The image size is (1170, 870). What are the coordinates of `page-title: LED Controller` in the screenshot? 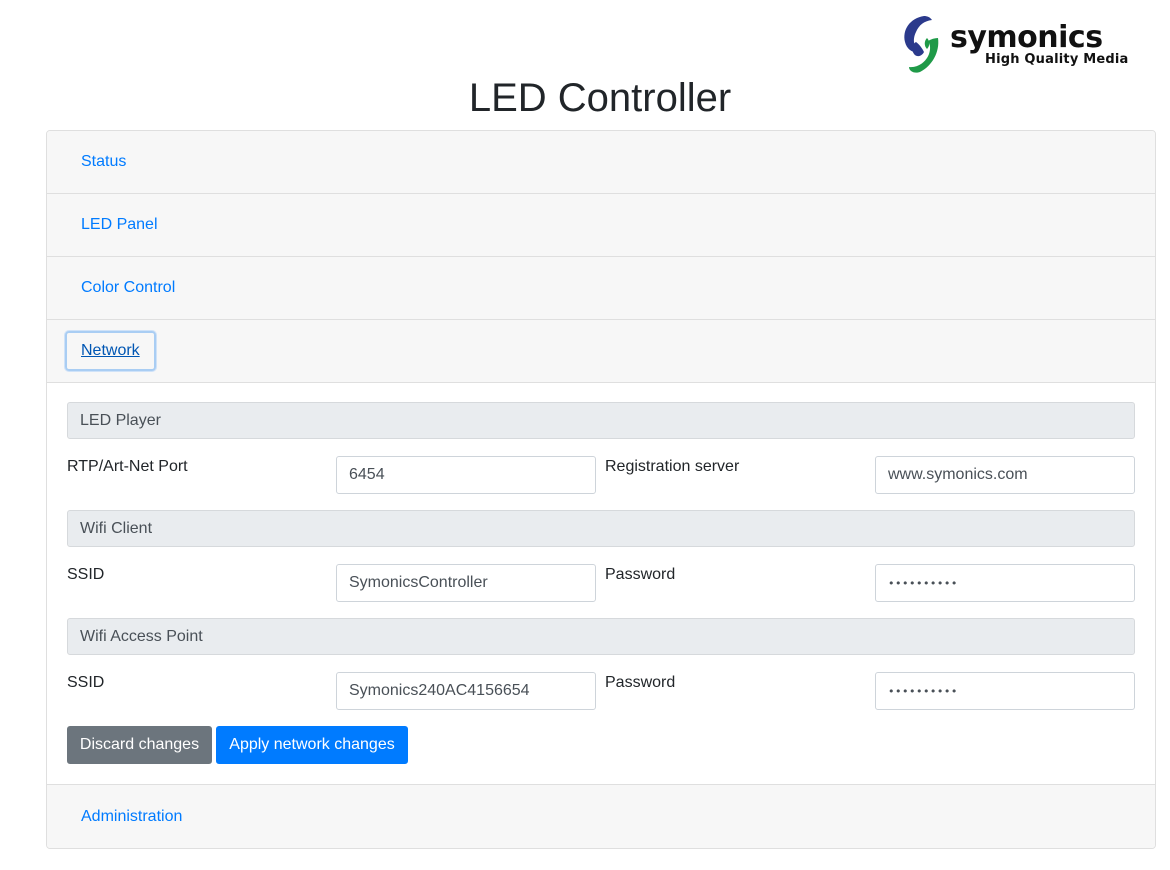 It's located at (600, 98).